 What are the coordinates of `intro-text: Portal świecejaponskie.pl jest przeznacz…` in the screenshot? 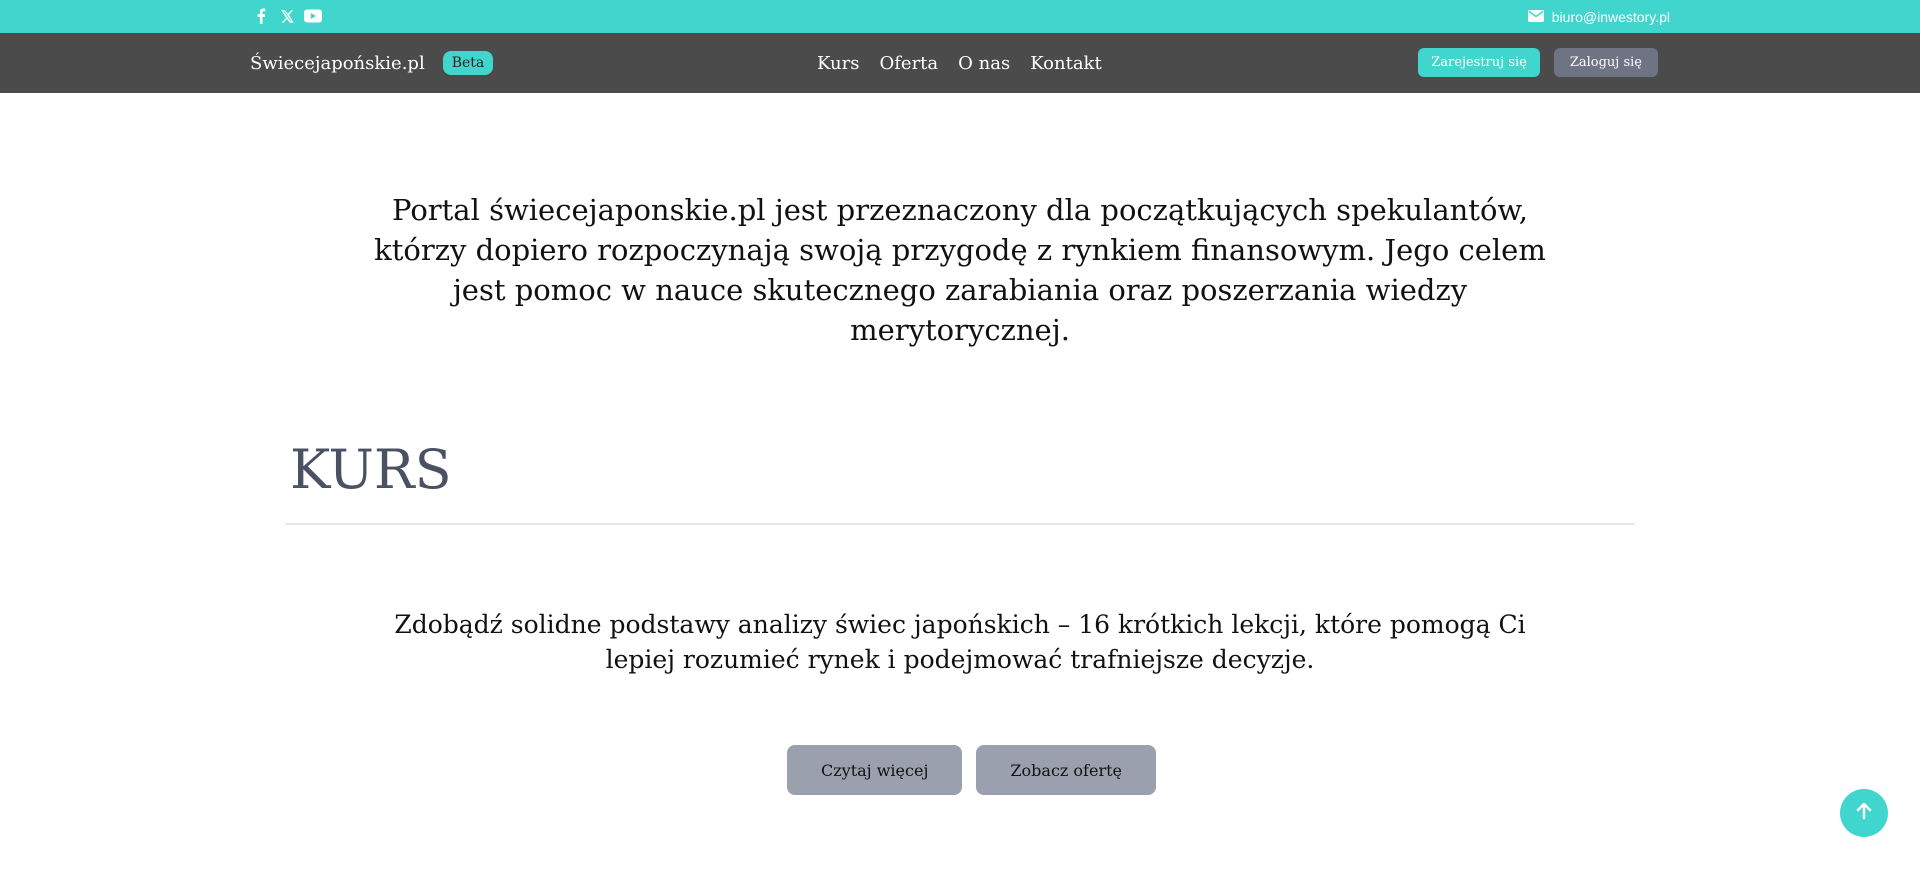 It's located at (960, 270).